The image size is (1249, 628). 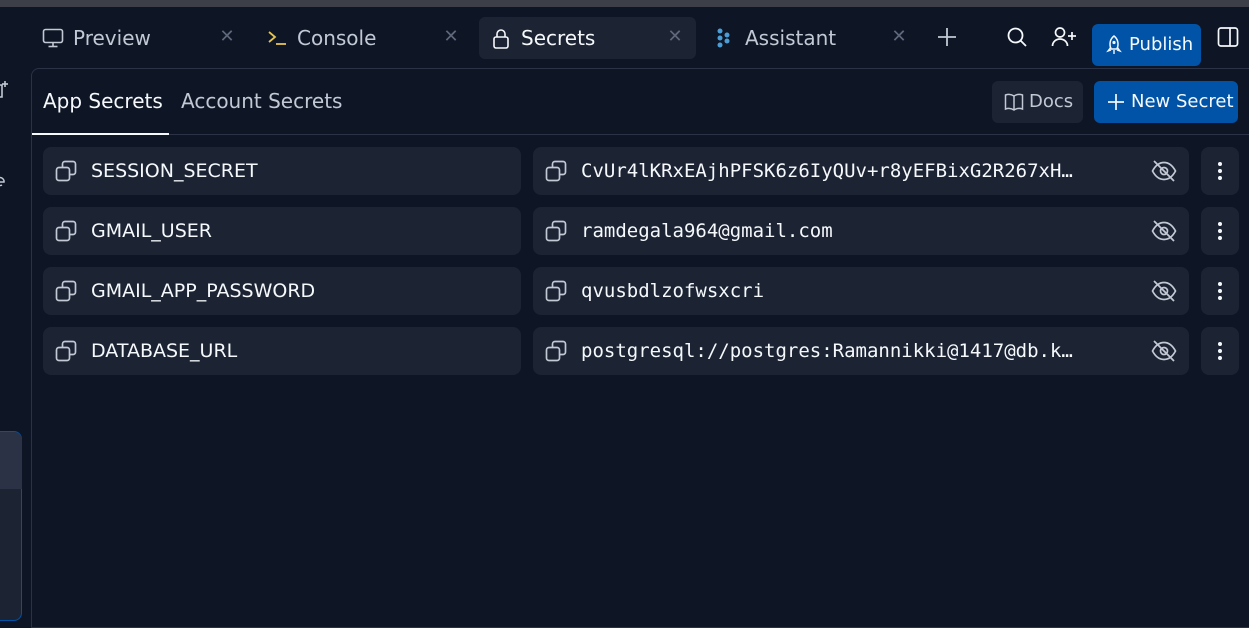 I want to click on new-secret-label: New Secret, so click(x=1182, y=101).